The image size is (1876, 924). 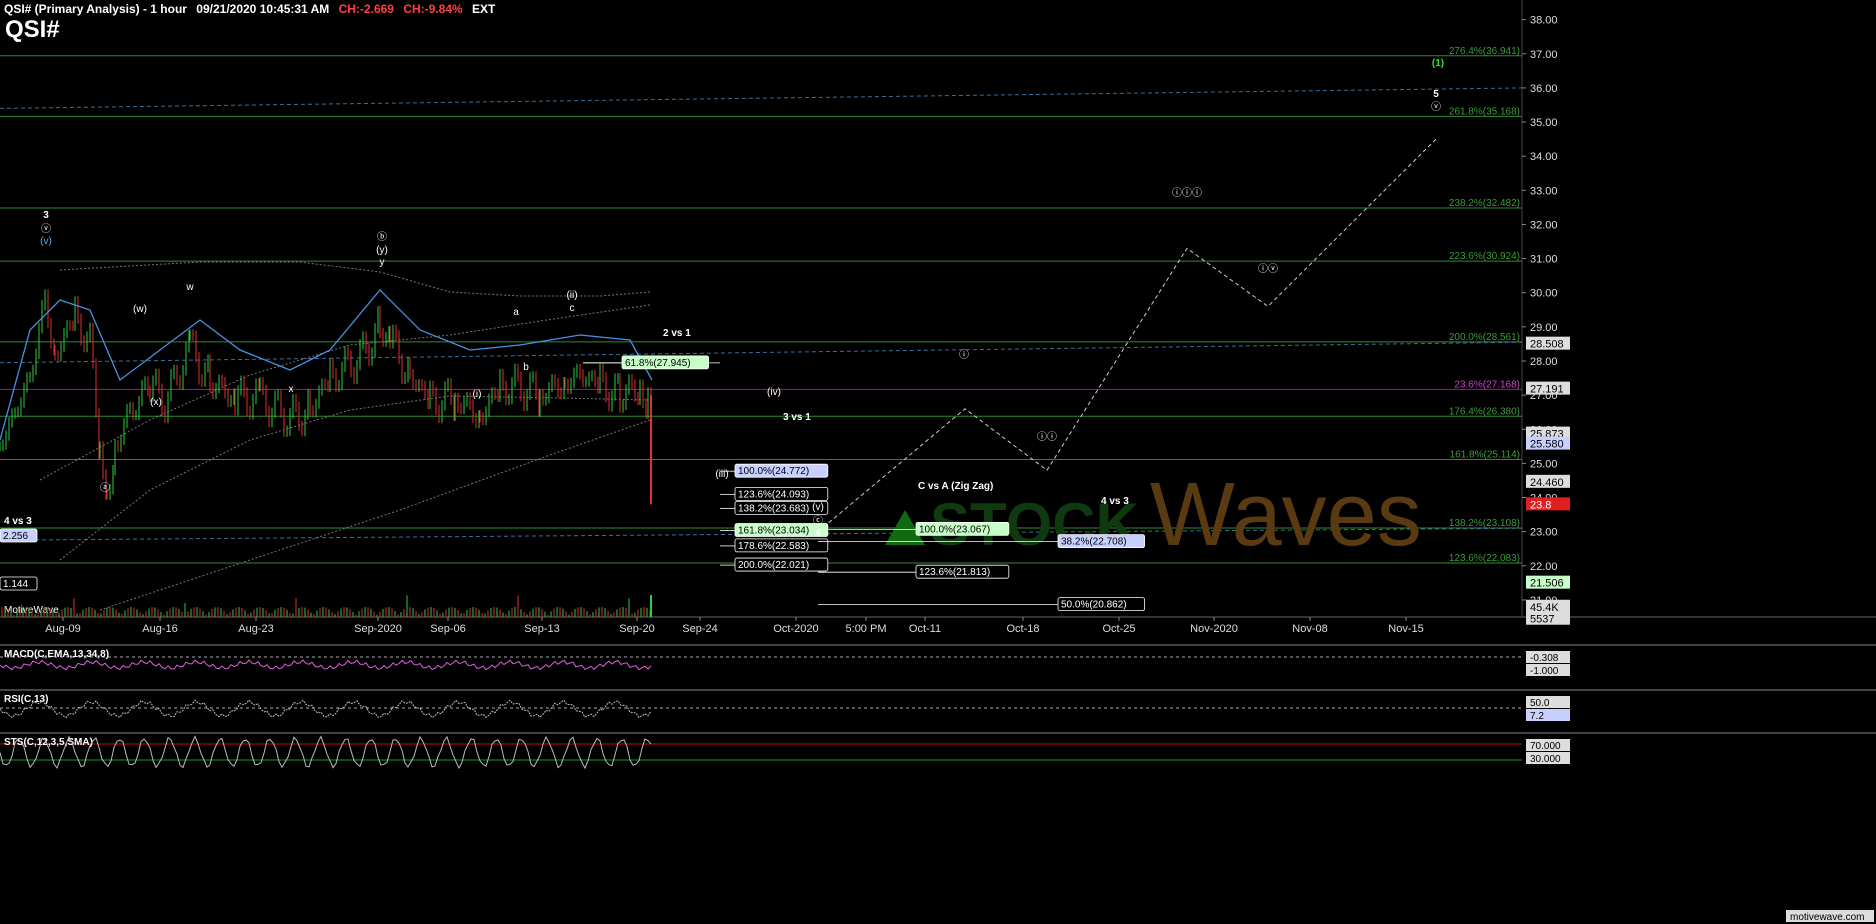 What do you see at coordinates (572, 308) in the screenshot?
I see `wave-label: c` at bounding box center [572, 308].